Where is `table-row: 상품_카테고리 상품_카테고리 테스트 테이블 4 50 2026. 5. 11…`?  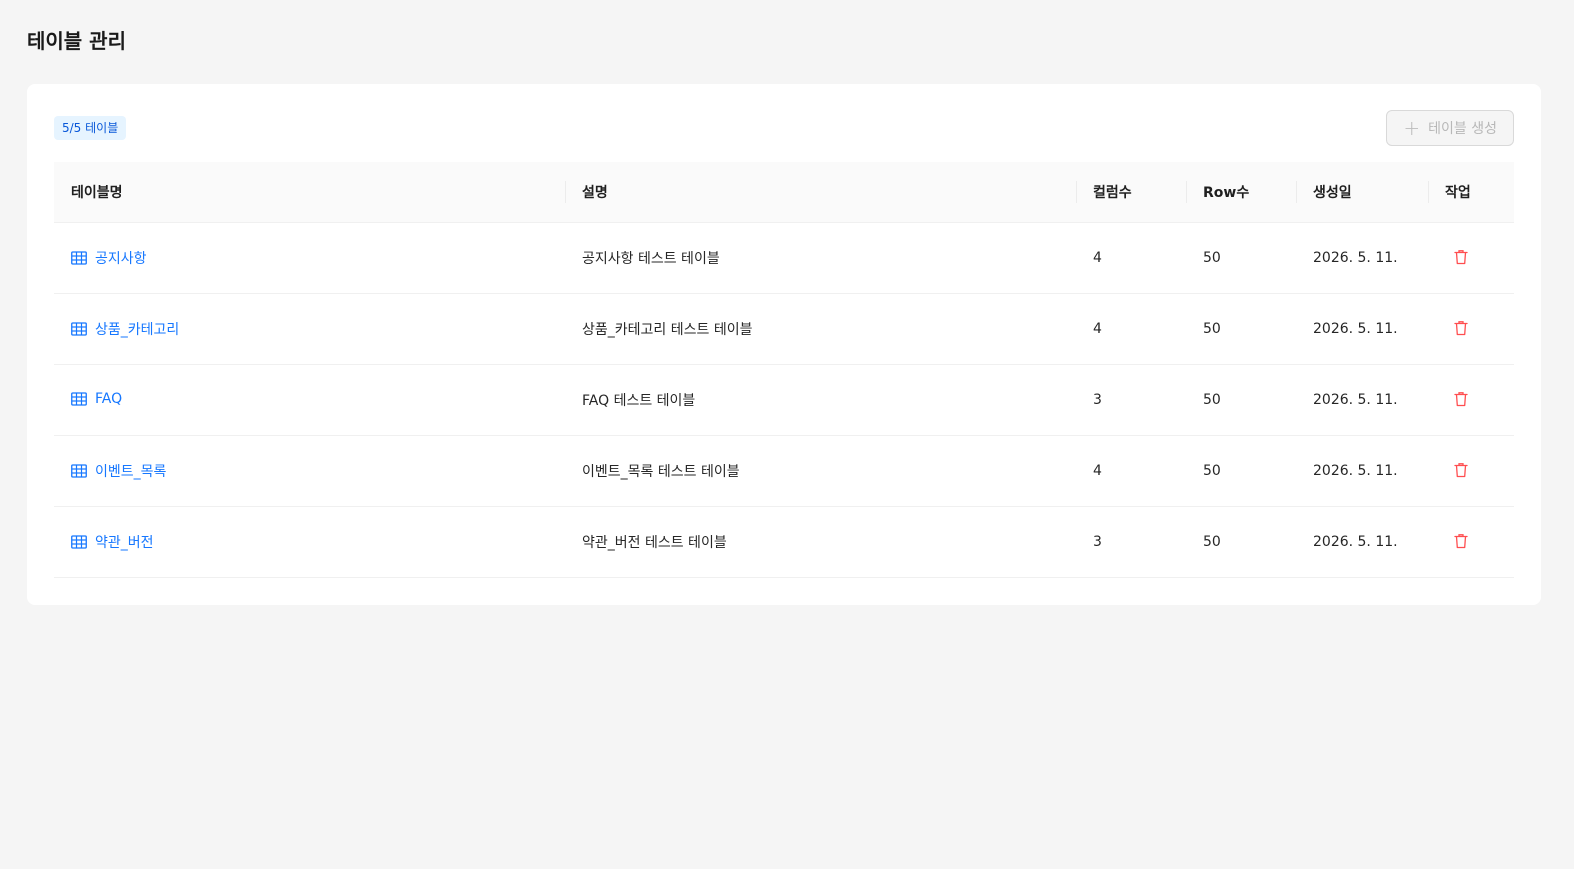
table-row: 상품_카테고리 상품_카테고리 테스트 테이블 4 50 2026. 5. 11… is located at coordinates (784, 329).